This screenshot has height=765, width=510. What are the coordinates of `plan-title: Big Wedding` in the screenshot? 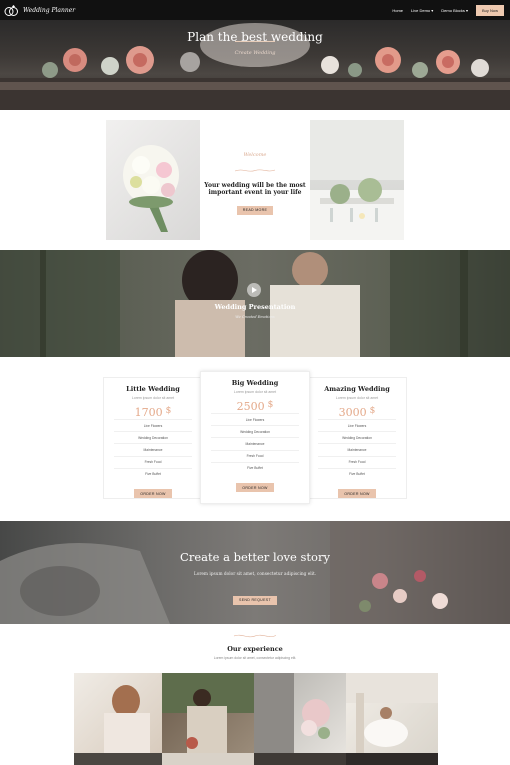 It's located at (255, 383).